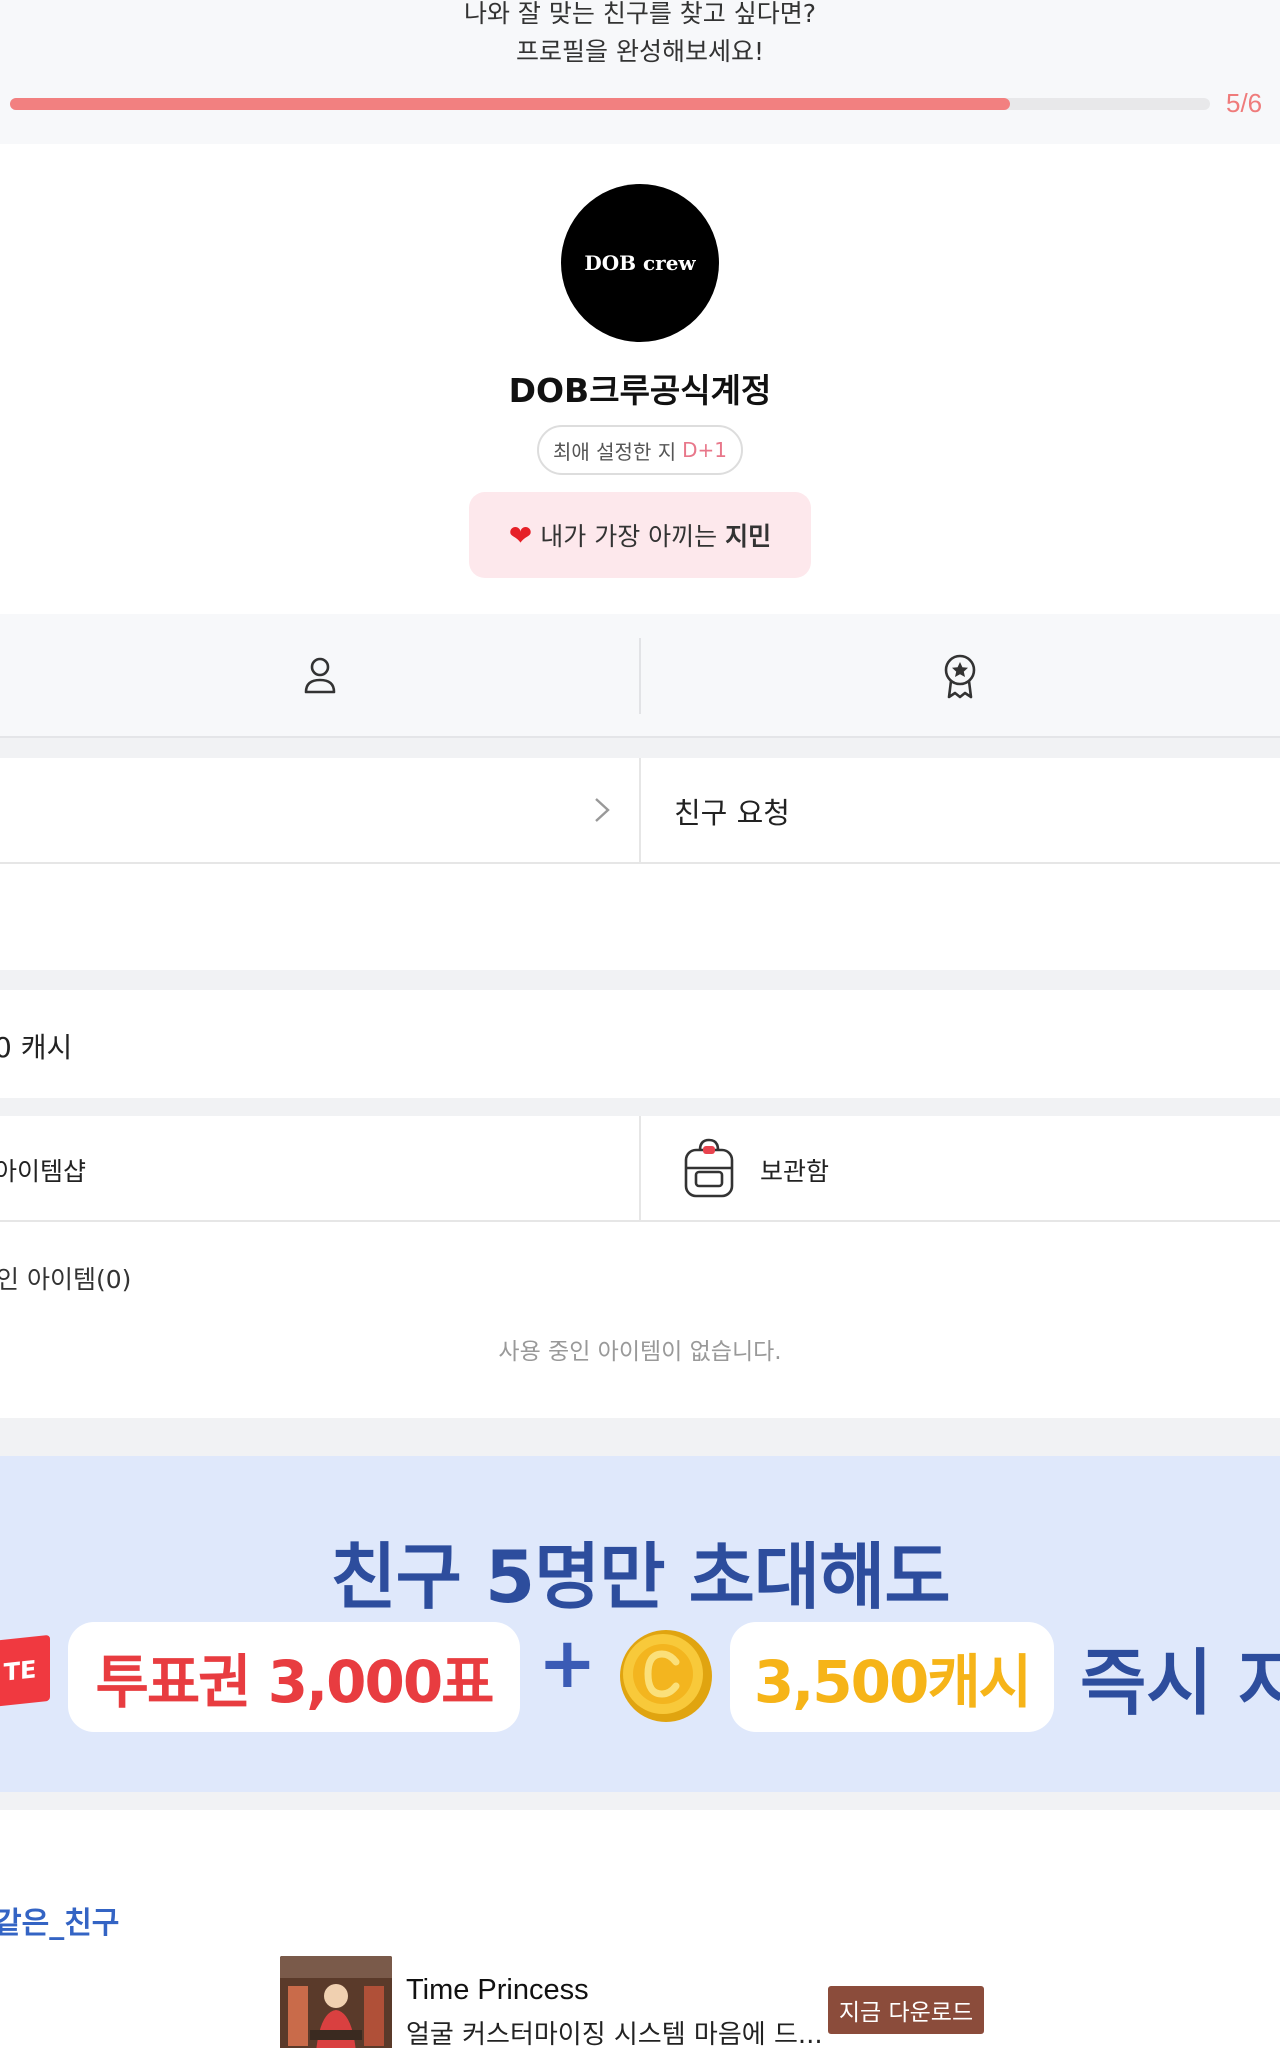  I want to click on vote-reward-pill: 투표권 3,000표, so click(294, 1677).